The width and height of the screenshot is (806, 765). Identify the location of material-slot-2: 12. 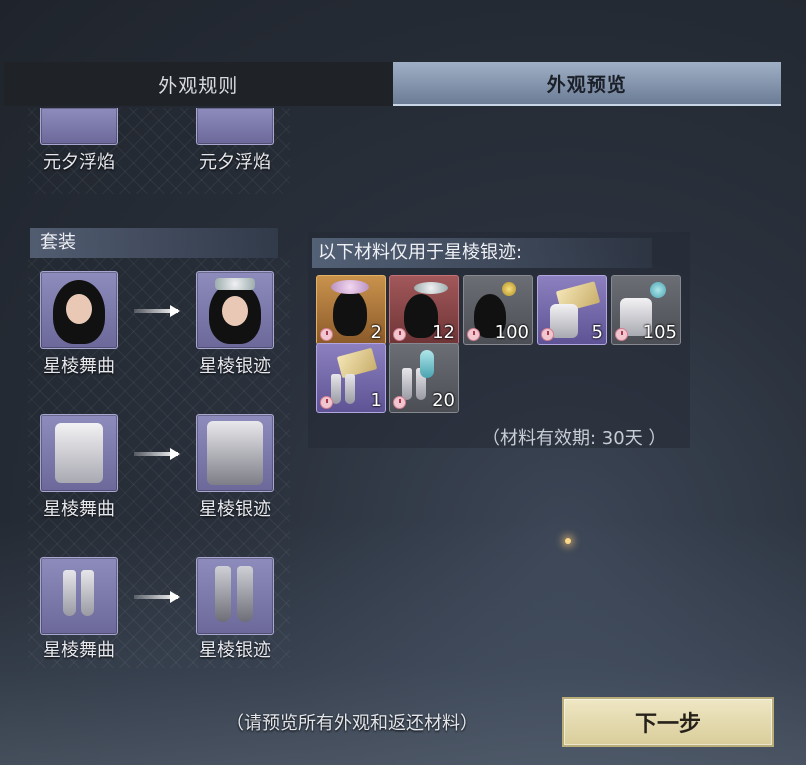
(424, 310).